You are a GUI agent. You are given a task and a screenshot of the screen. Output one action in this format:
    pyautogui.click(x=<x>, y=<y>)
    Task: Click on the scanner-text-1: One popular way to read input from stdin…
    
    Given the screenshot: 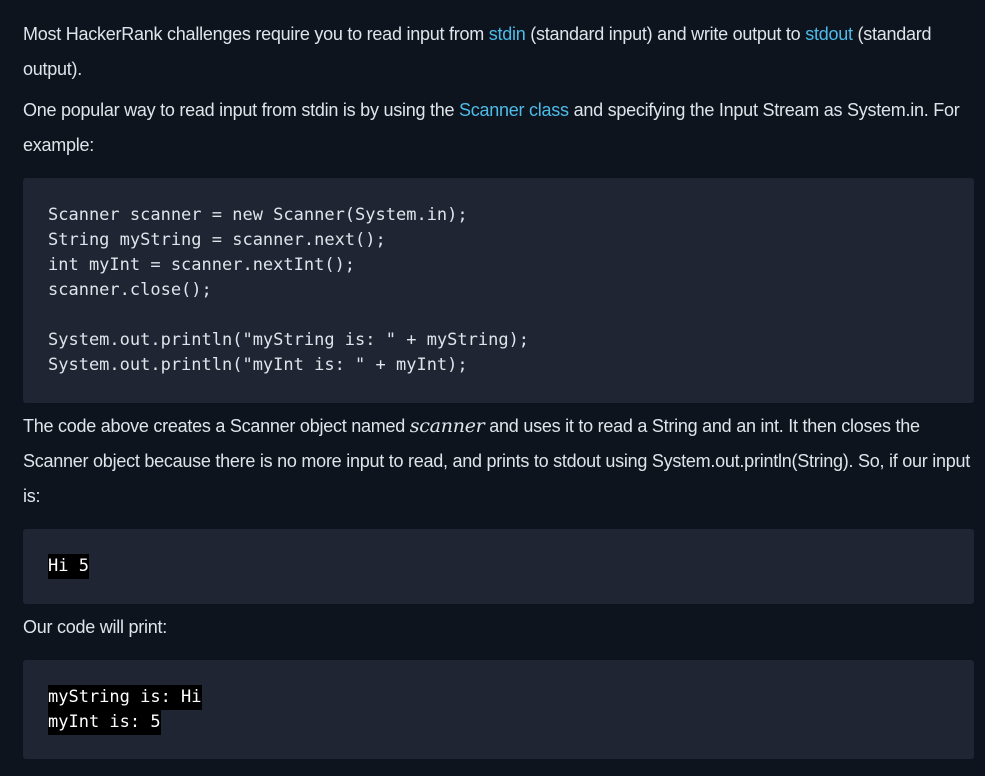 What is the action you would take?
    pyautogui.click(x=241, y=110)
    